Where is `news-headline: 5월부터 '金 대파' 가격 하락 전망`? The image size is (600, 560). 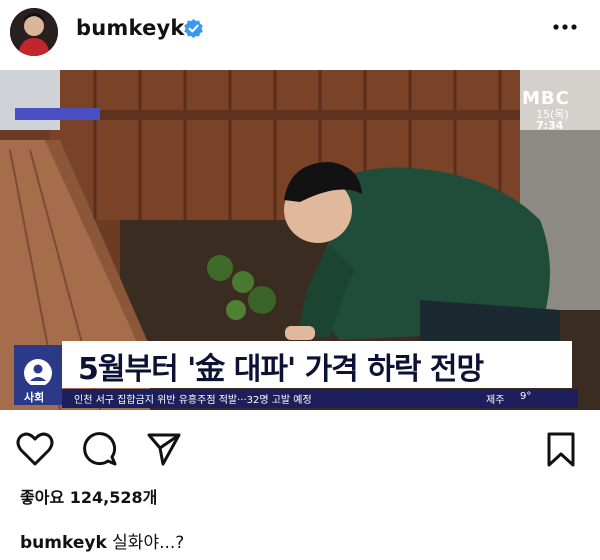 news-headline: 5월부터 '金 대파' 가격 하락 전망 is located at coordinates (281, 369).